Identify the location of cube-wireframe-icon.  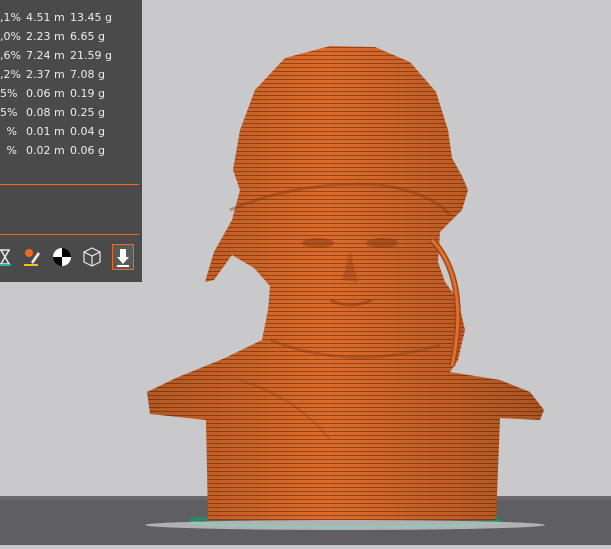
(92, 257).